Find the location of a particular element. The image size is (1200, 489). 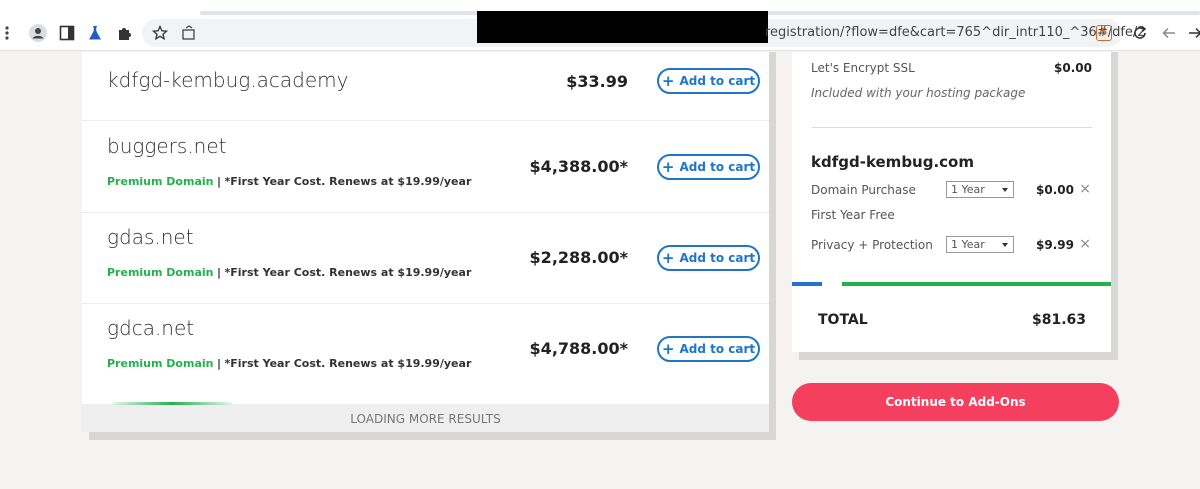

domain-term-value: 1 Year is located at coordinates (968, 189).